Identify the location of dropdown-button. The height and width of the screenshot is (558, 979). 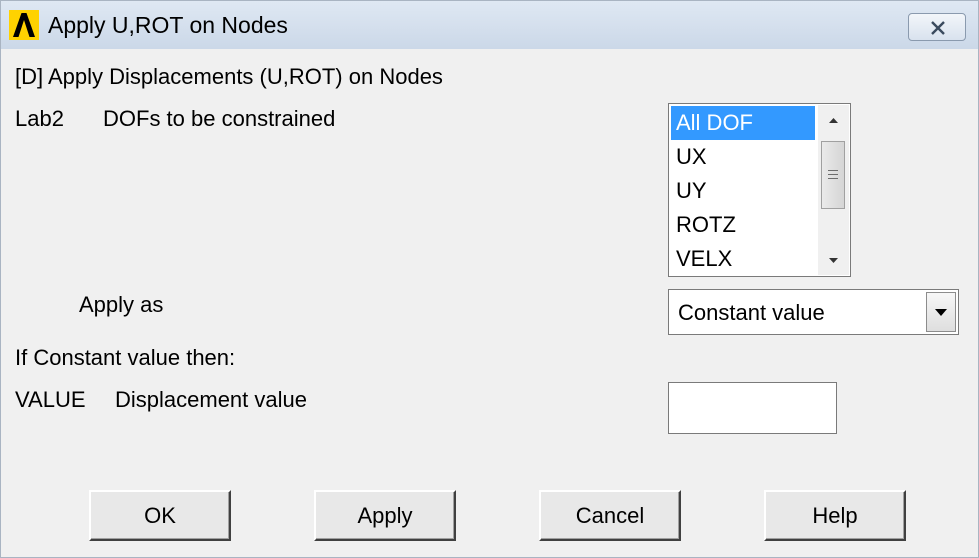
(941, 312).